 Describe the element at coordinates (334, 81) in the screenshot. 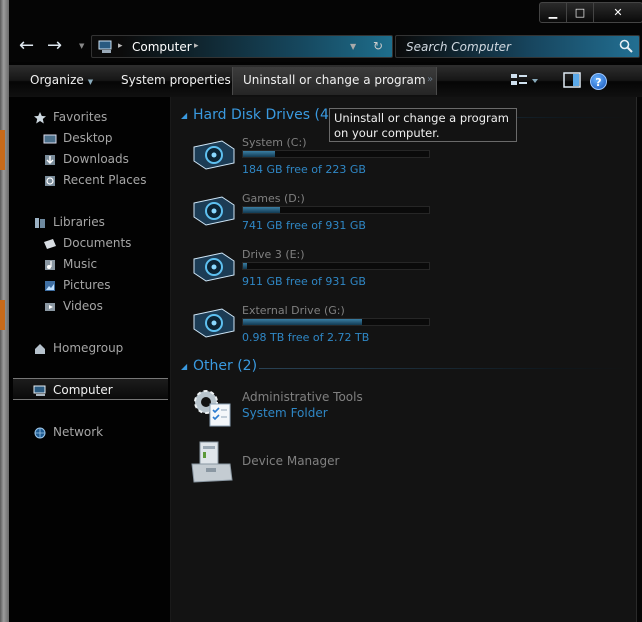

I see `uninstall-program-button: Uninstall or change a program` at that location.